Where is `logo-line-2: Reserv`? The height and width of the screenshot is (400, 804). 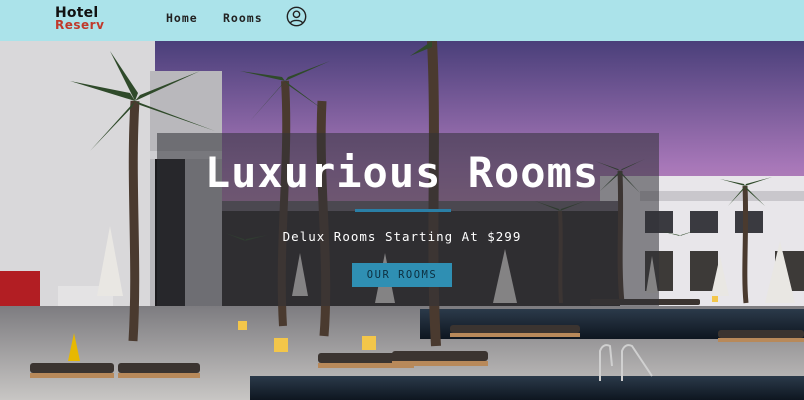 logo-line-2: Reserv is located at coordinates (80, 25).